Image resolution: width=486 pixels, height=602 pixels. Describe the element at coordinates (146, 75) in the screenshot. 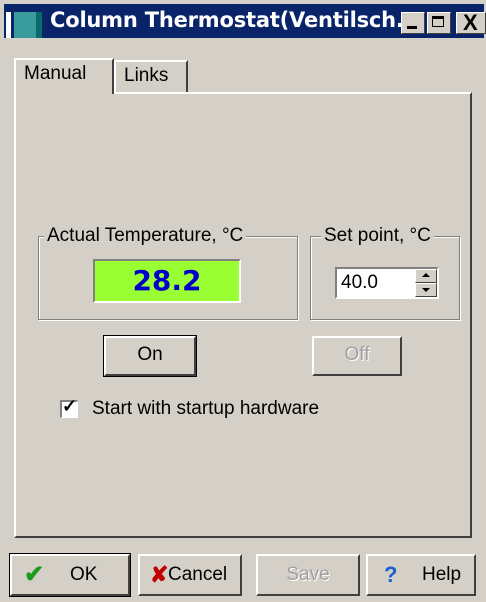

I see `tab-links-label: Links` at that location.